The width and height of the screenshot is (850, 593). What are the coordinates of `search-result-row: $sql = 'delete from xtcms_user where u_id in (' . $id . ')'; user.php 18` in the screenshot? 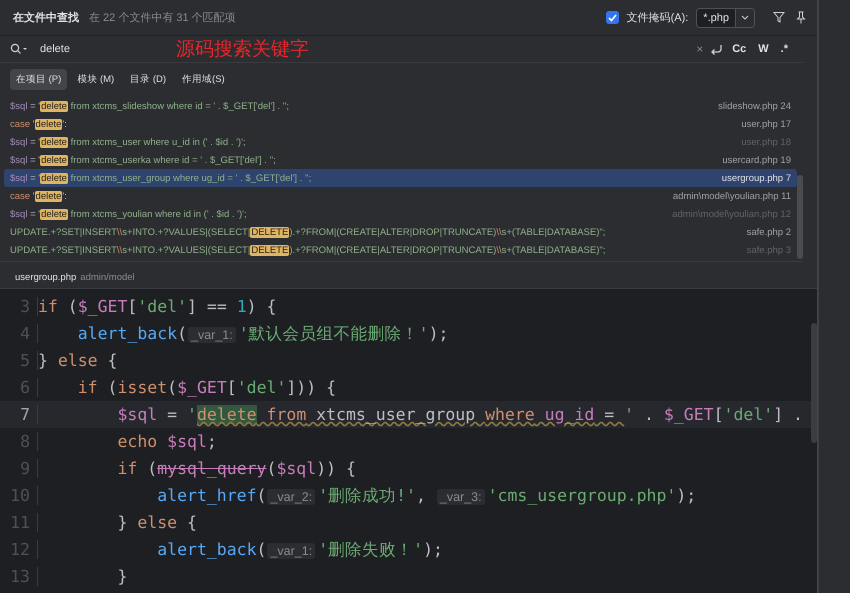 It's located at (400, 142).